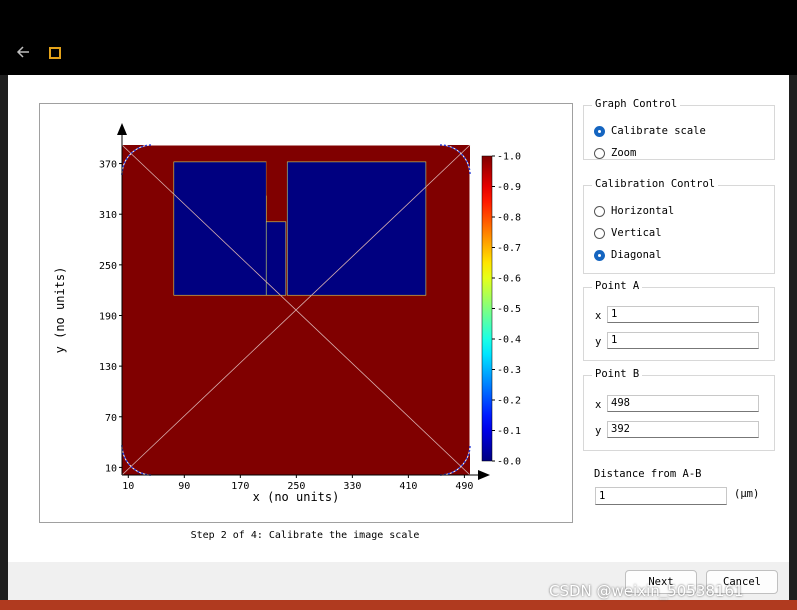 This screenshot has width=797, height=610. I want to click on point-a-x-label: x, so click(598, 316).